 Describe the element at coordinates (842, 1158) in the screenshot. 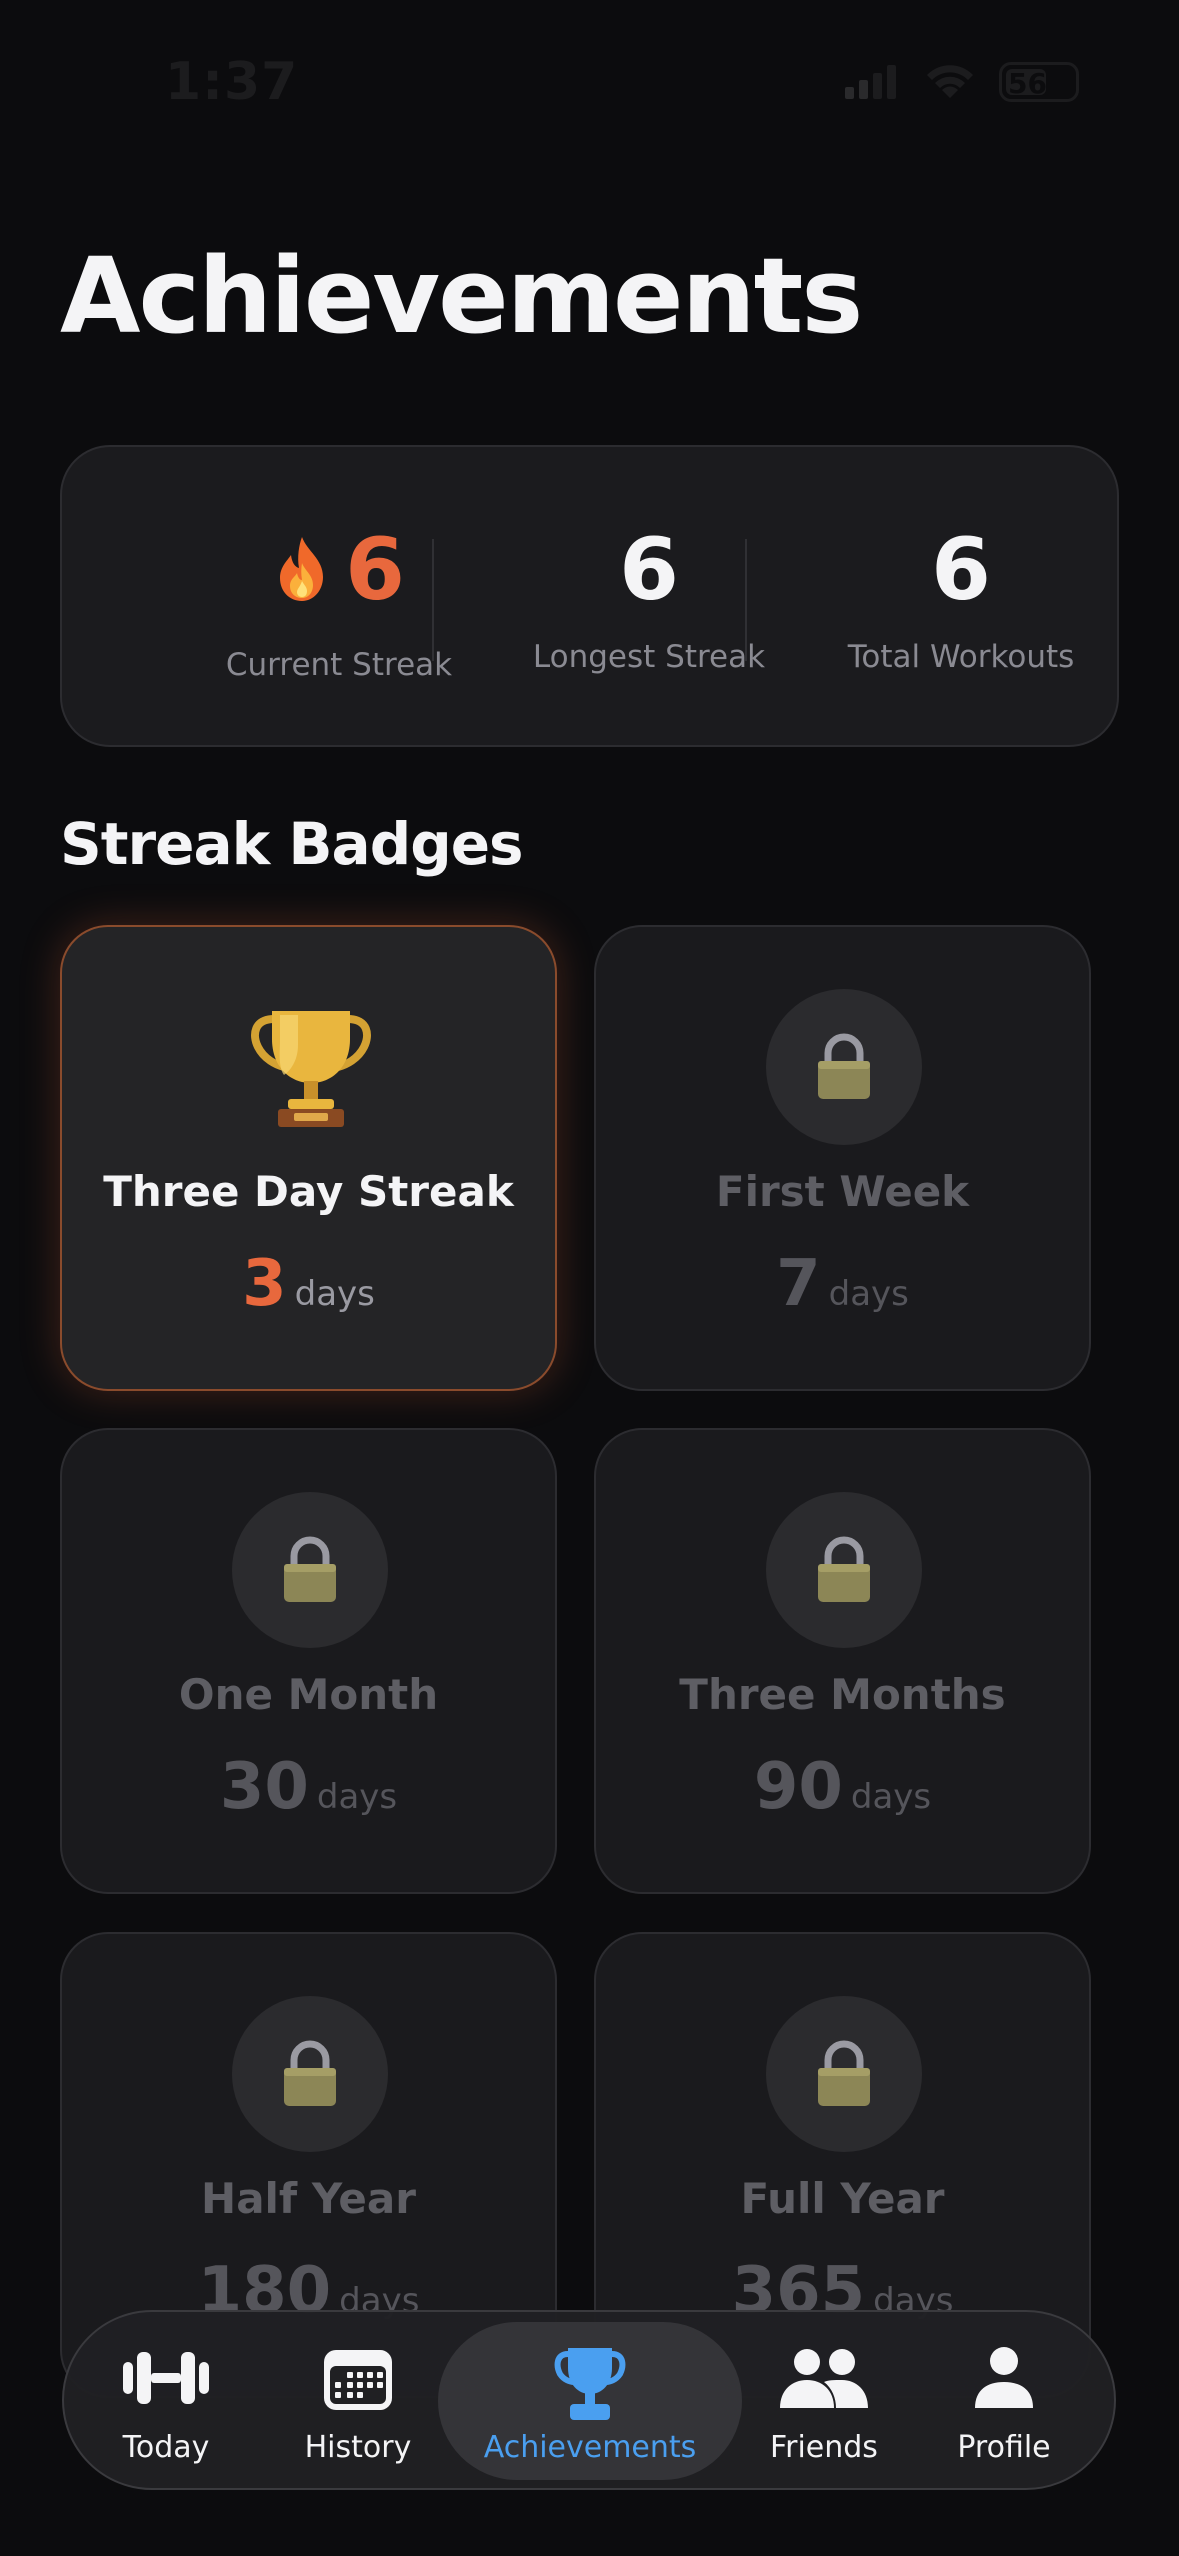

I see `badge-first-week: First Week 7 days` at that location.